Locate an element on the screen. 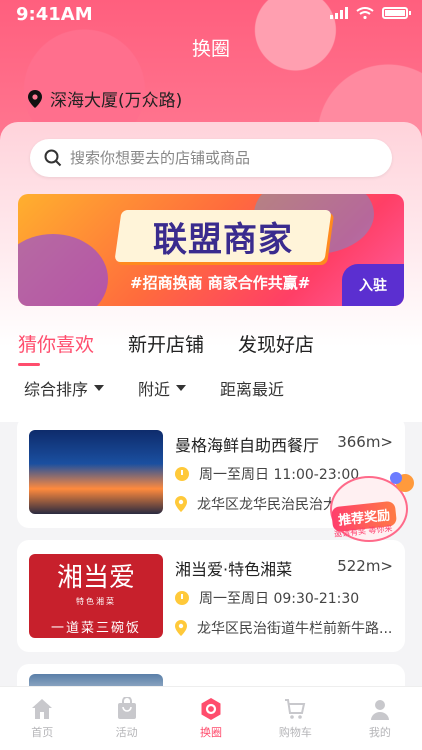 This screenshot has height=750, width=422. tab-label: 活动 is located at coordinates (126, 732).